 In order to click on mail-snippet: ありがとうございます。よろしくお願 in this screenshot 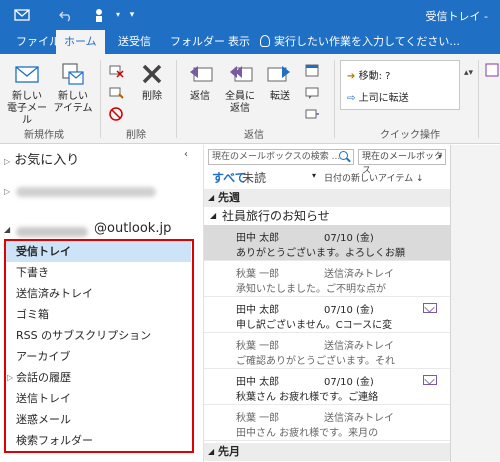, I will do `click(320, 253)`.